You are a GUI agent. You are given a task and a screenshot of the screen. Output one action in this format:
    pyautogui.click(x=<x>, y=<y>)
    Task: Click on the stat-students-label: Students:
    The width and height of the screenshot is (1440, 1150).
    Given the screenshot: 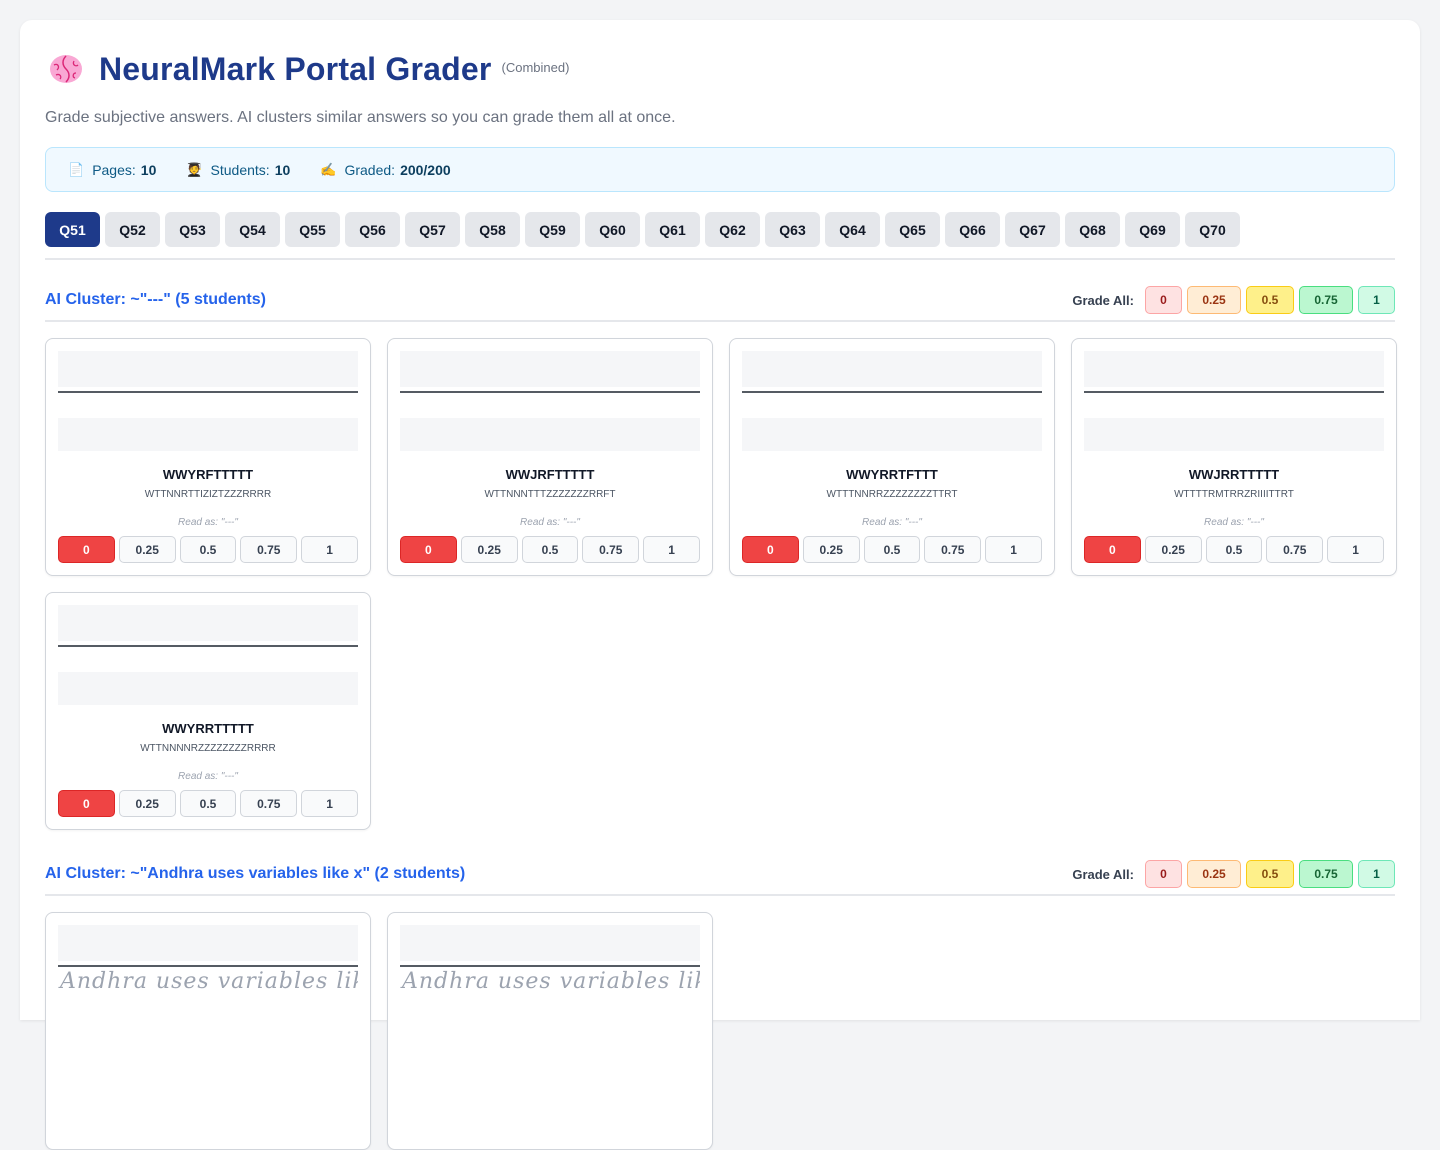 What is the action you would take?
    pyautogui.click(x=240, y=169)
    